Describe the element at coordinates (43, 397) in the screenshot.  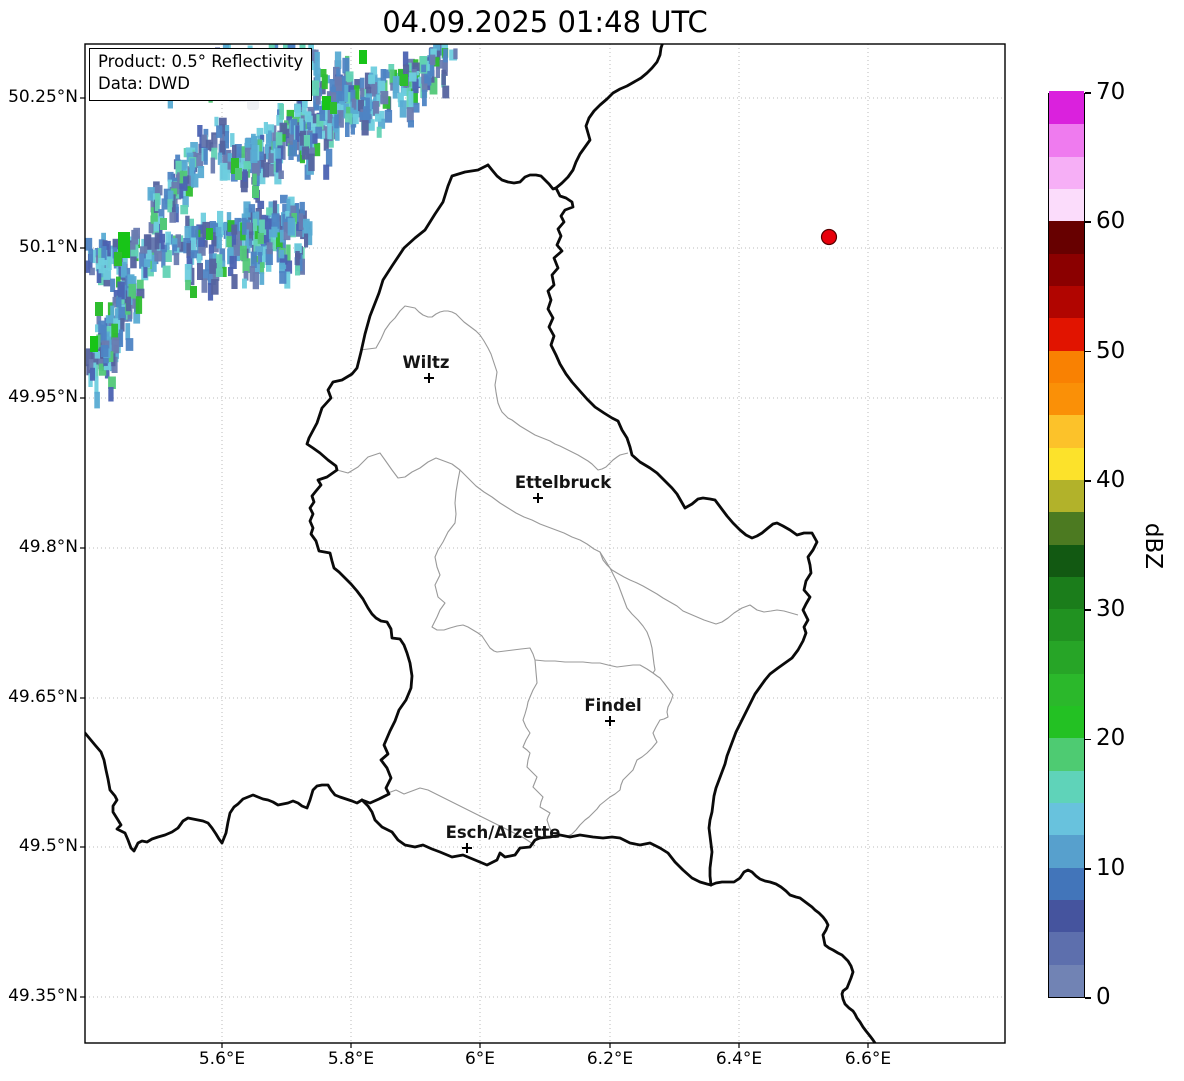
I see `y-tick-label: 49.95°N` at that location.